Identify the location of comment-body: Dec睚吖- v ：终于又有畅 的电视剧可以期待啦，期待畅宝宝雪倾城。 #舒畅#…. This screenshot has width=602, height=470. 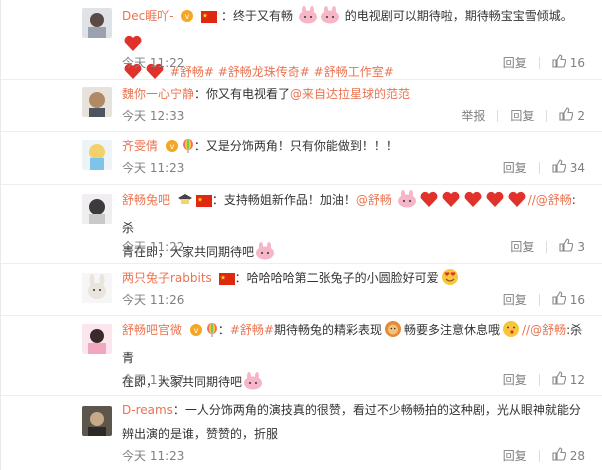
(353, 46).